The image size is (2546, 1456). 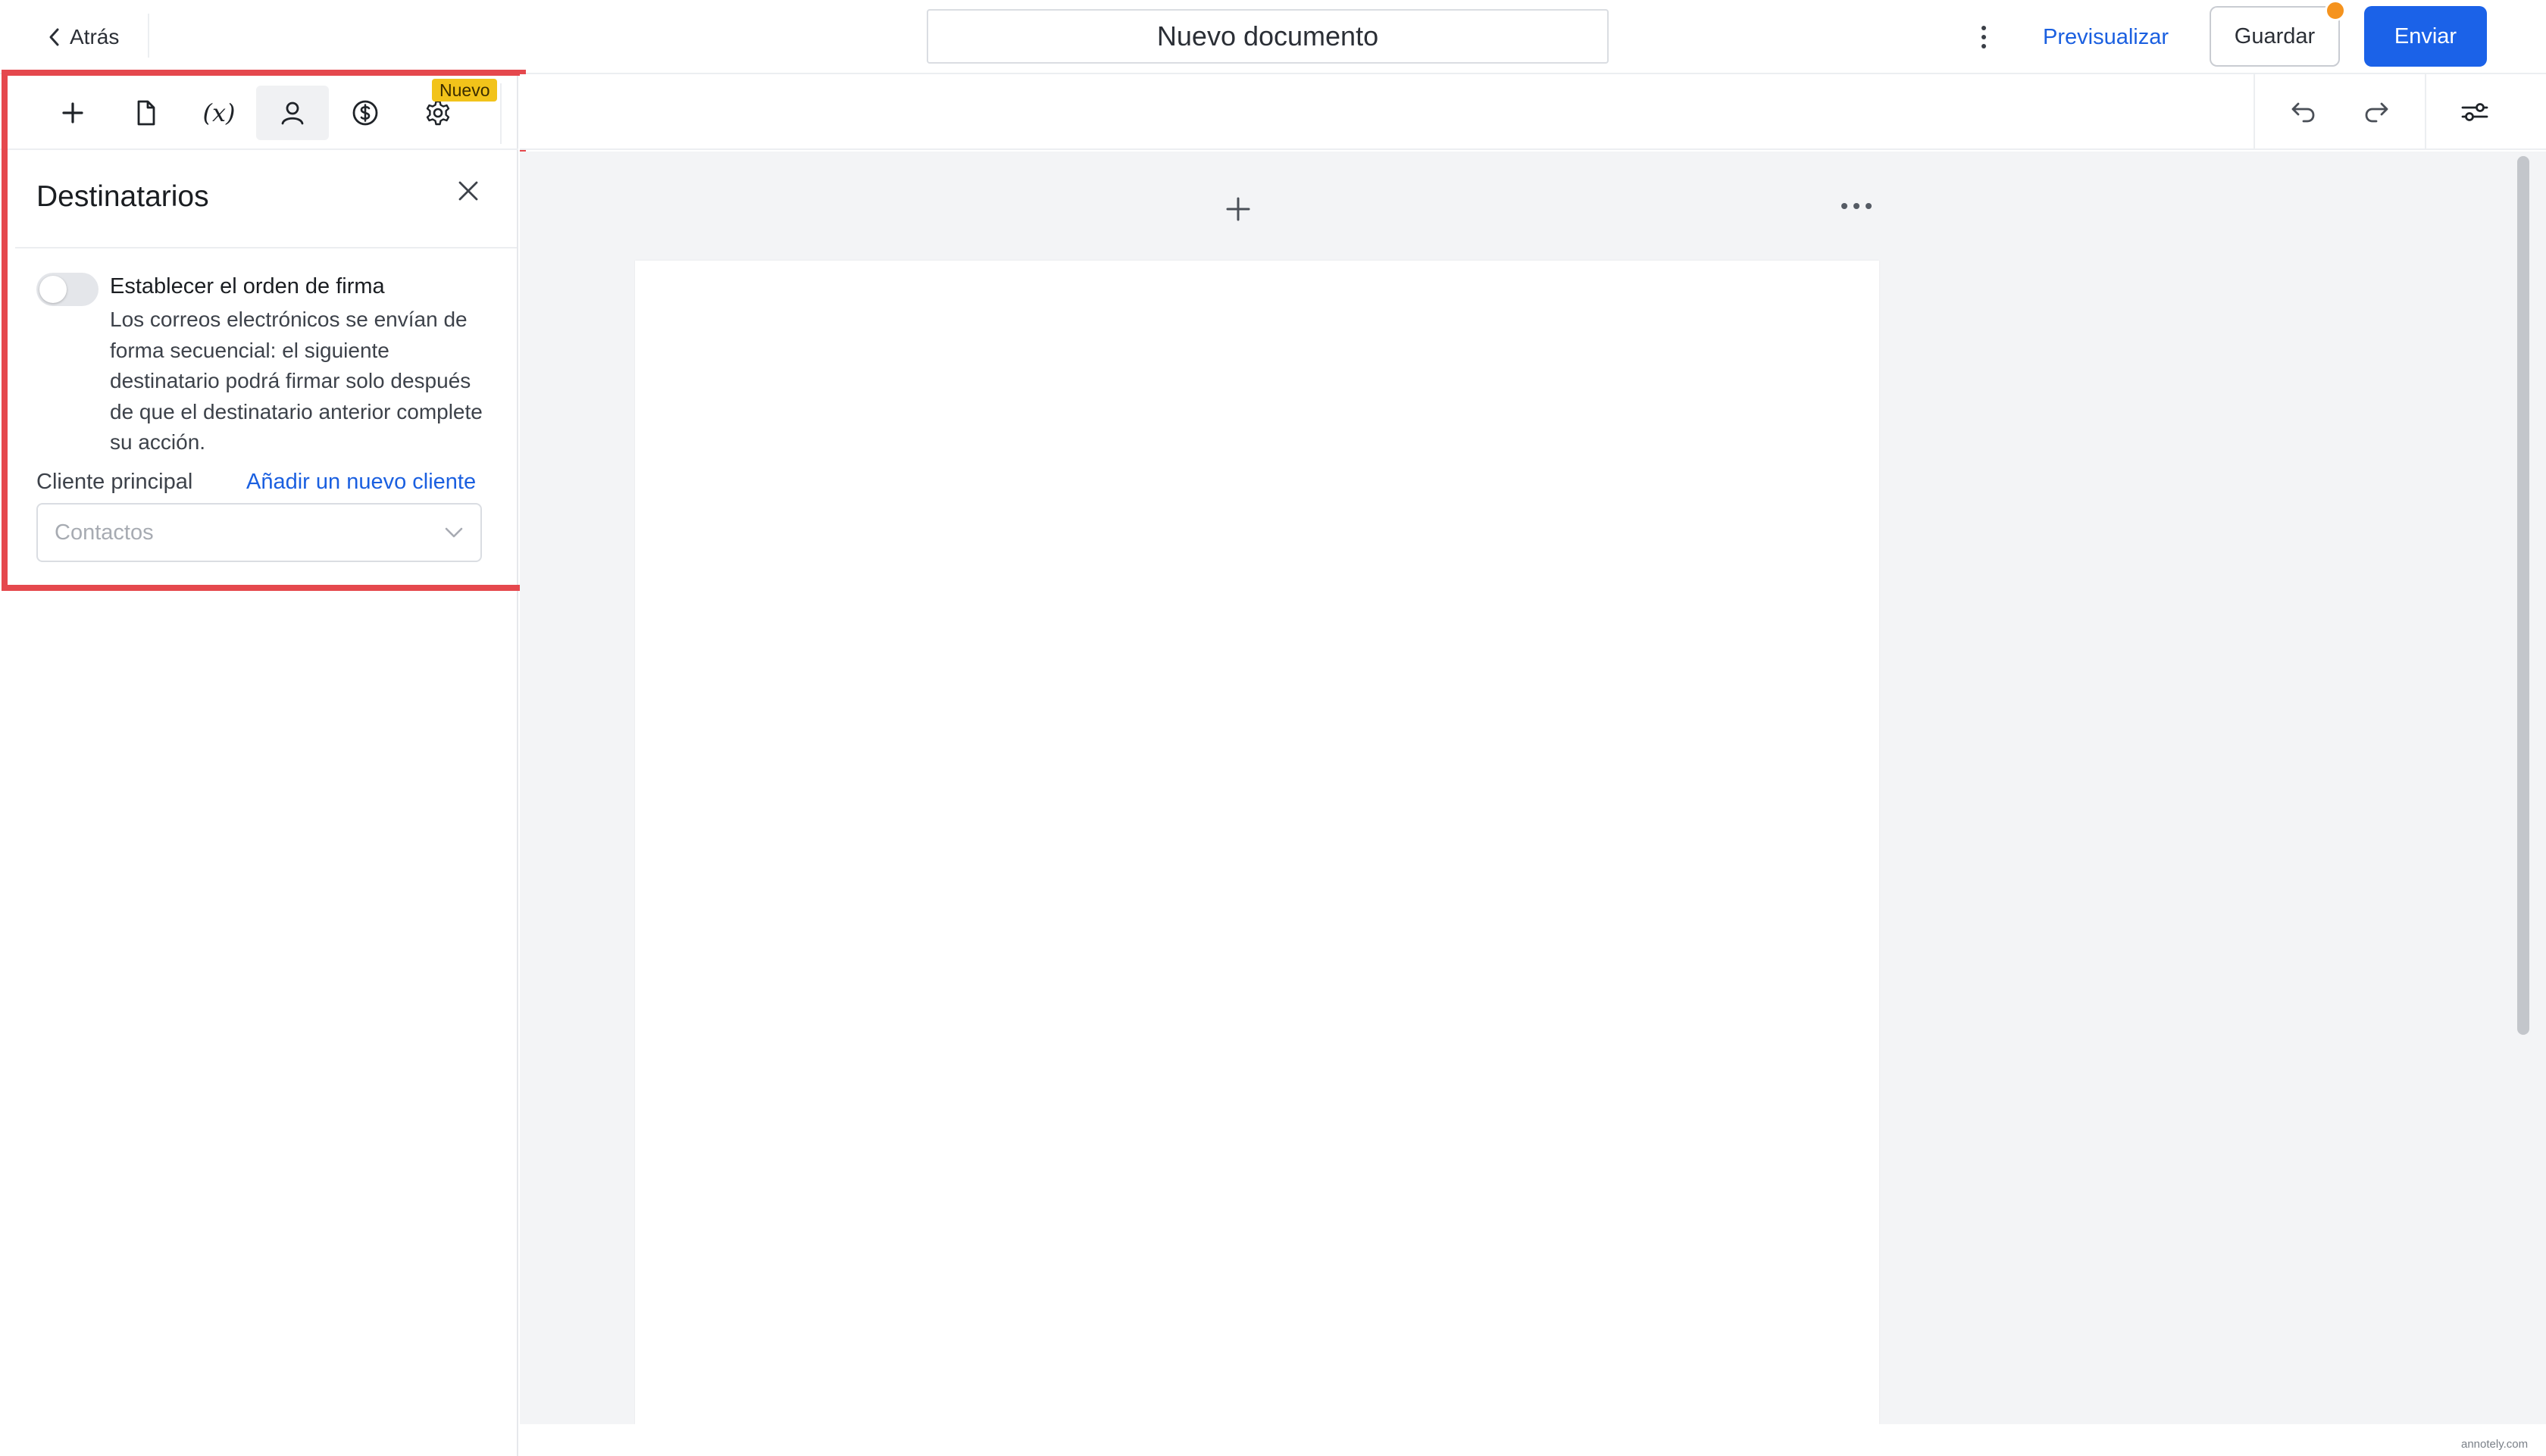 I want to click on scrollbar, so click(x=2523, y=595).